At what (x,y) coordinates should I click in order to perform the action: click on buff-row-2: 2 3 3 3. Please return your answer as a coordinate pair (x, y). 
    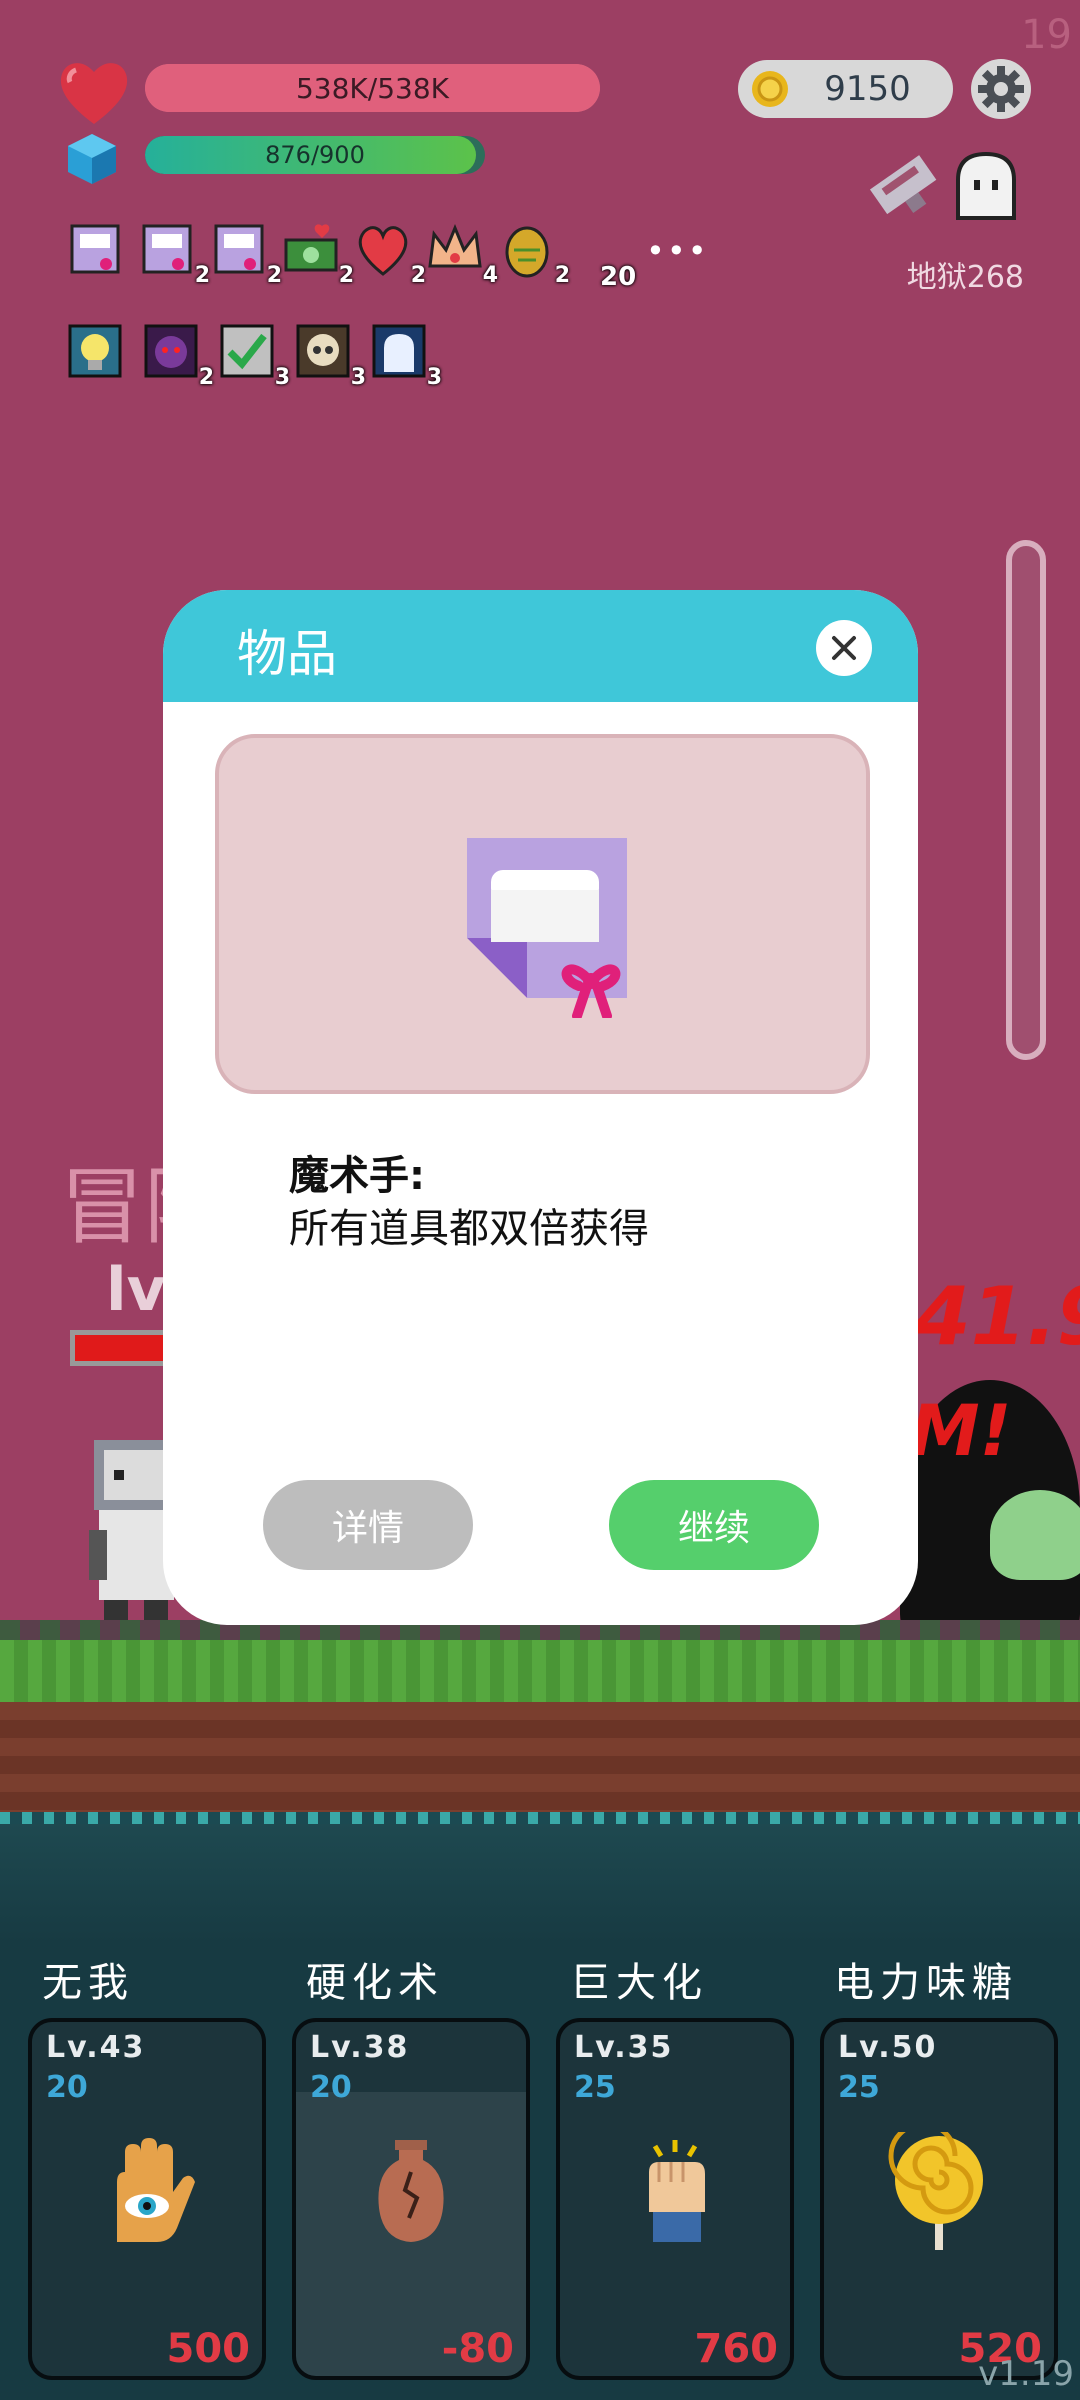
    Looking at the image, I should click on (254, 356).